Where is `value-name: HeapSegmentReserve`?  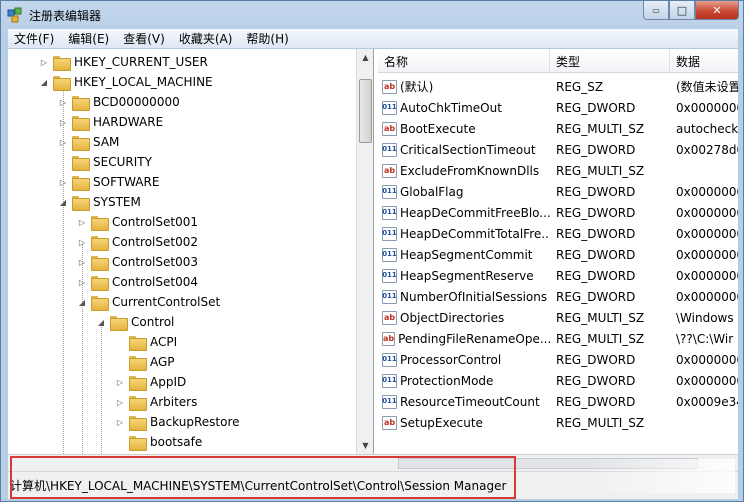
value-name: HeapSegmentReserve is located at coordinates (467, 275).